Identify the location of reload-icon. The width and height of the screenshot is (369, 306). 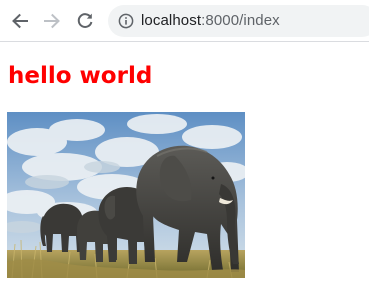
(85, 20).